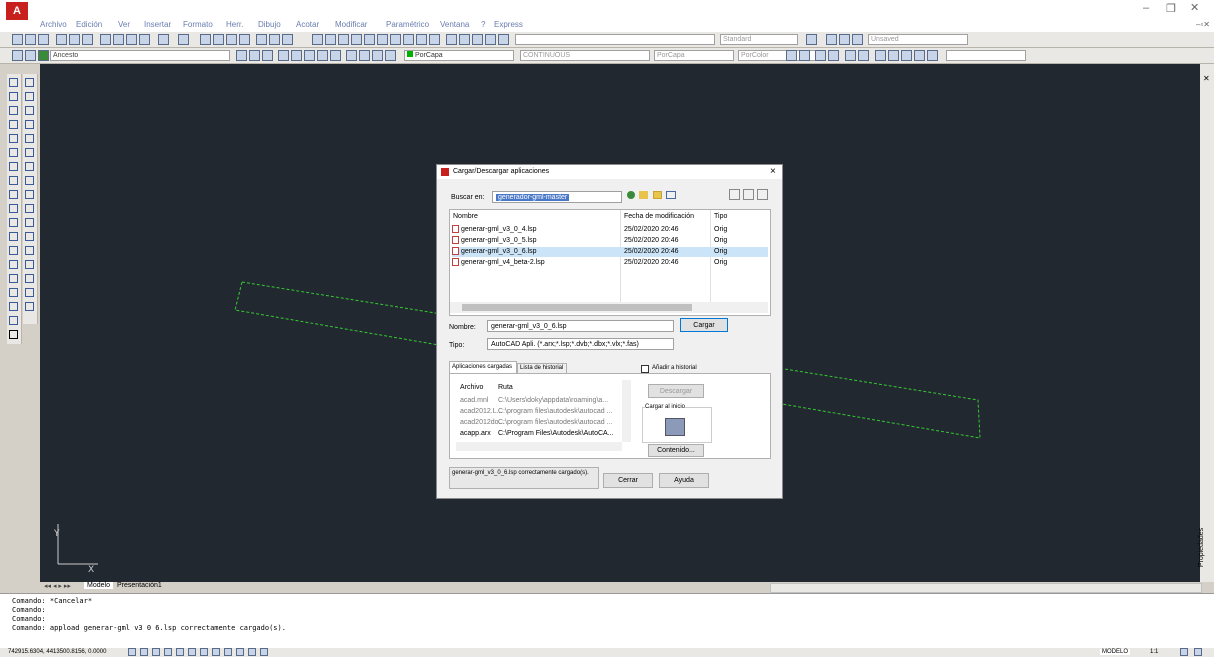 This screenshot has width=1214, height=657. What do you see at coordinates (254, 55) in the screenshot?
I see `layer-previous-icon` at bounding box center [254, 55].